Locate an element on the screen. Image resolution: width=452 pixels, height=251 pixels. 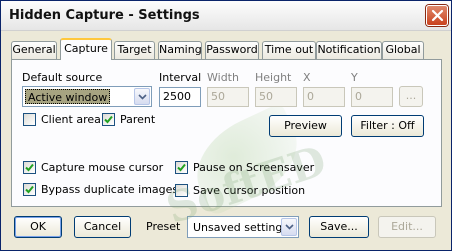
default-source-label: Default source is located at coordinates (62, 77).